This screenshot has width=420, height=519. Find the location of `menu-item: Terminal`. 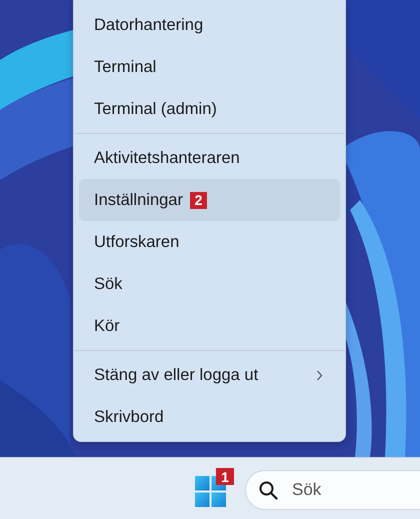

menu-item: Terminal is located at coordinates (209, 67).